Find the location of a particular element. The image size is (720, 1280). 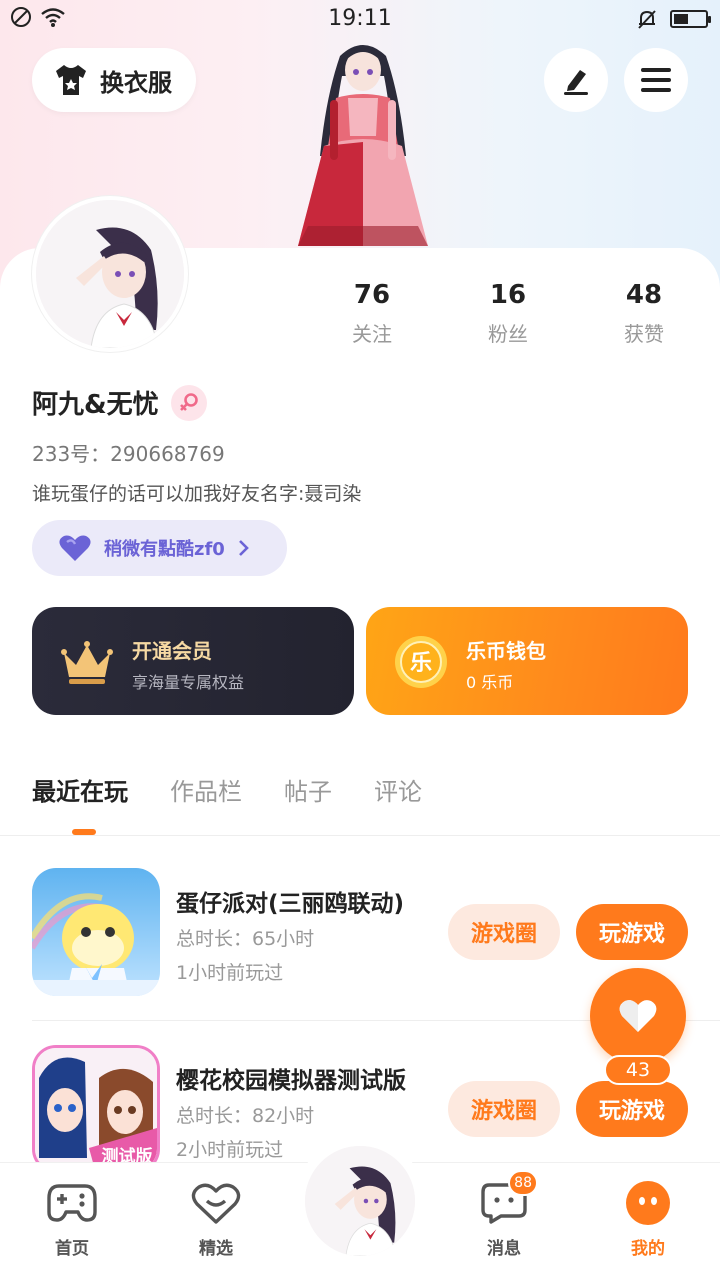

nav-me: 我的 is located at coordinates (648, 1219).